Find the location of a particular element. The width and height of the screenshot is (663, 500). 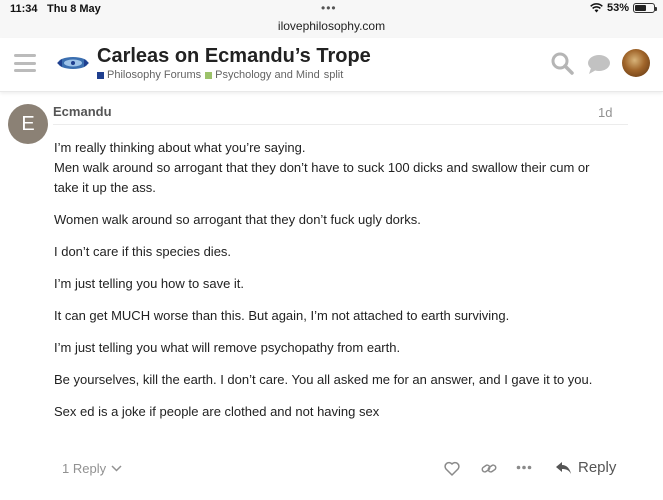

link-icon is located at coordinates (489, 468).